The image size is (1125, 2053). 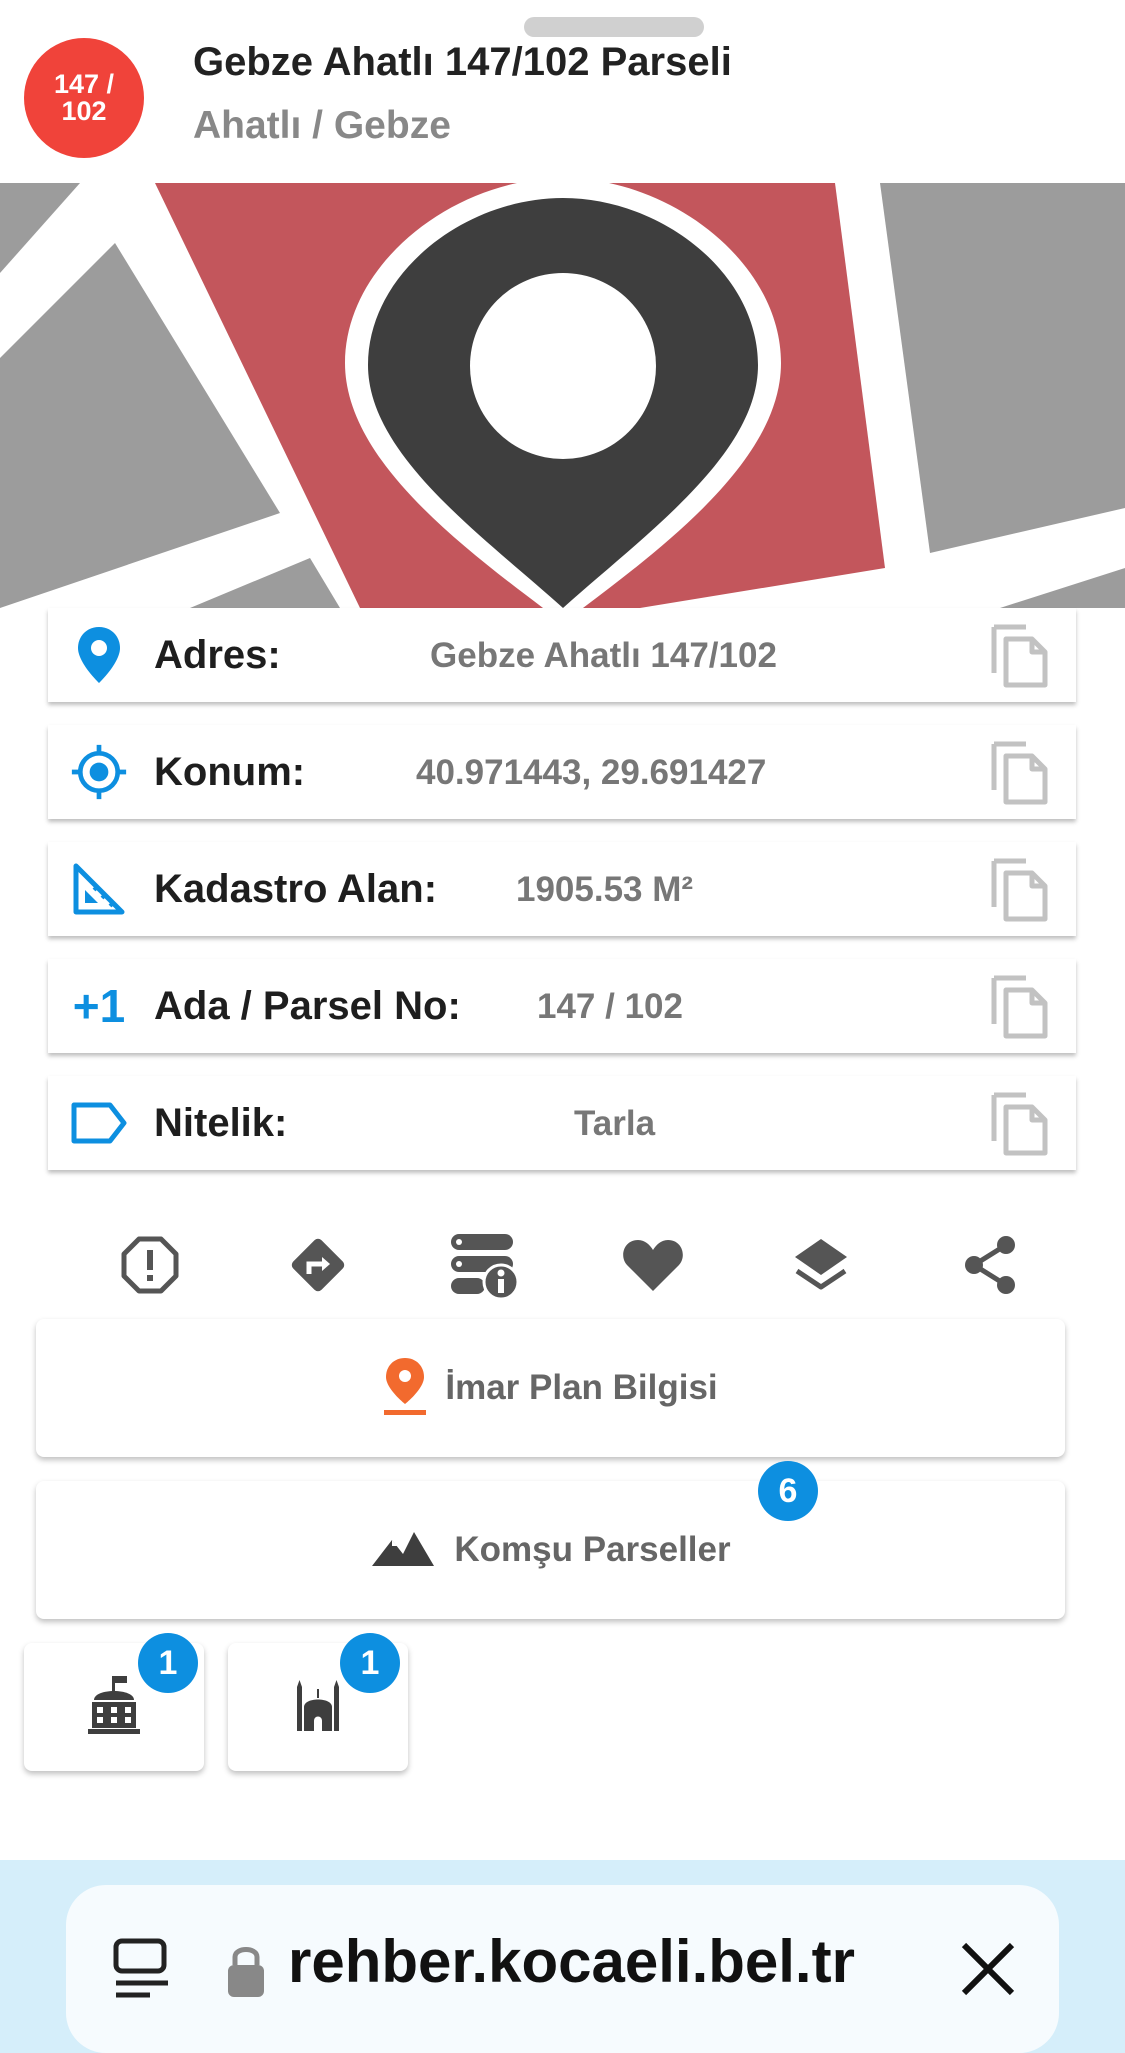 I want to click on plus-one-text: +1, so click(x=99, y=1006).